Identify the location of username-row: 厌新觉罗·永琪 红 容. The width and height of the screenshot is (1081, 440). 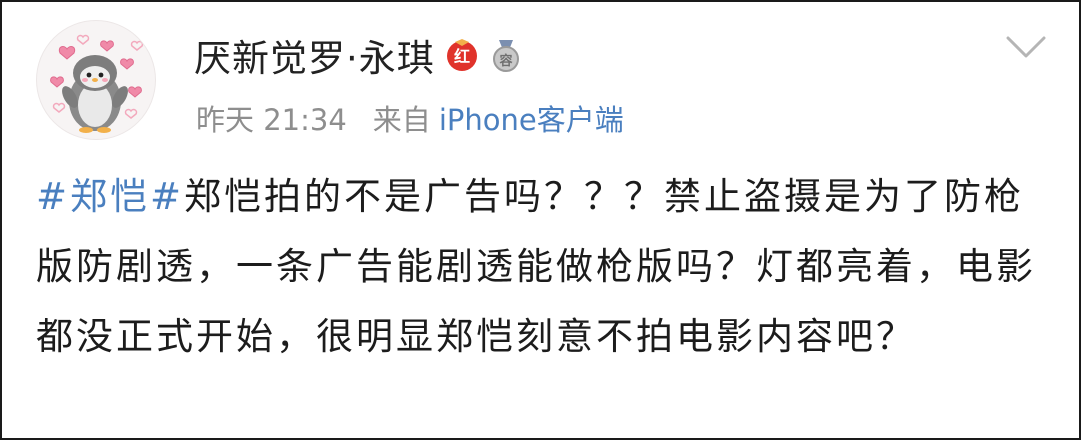
(358, 55).